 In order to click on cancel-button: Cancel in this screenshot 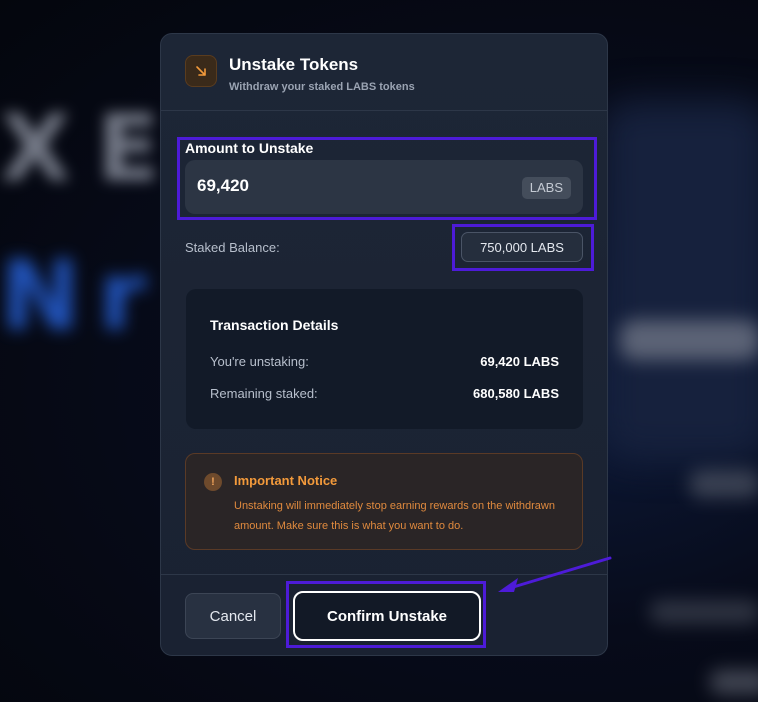, I will do `click(233, 616)`.